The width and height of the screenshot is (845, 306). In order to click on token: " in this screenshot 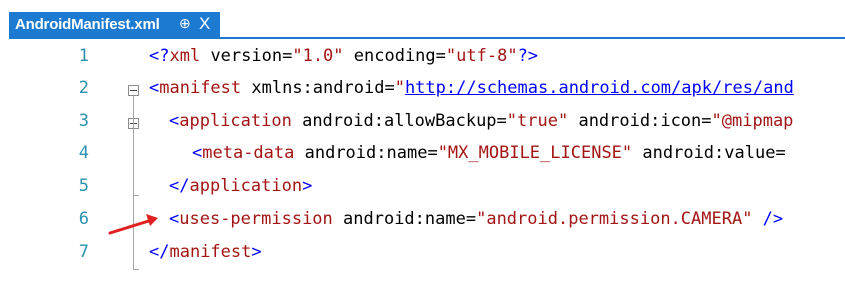, I will do `click(399, 88)`.